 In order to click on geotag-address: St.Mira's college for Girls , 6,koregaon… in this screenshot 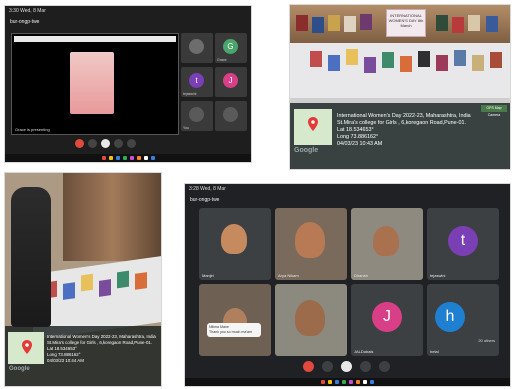, I will do `click(401, 123)`.